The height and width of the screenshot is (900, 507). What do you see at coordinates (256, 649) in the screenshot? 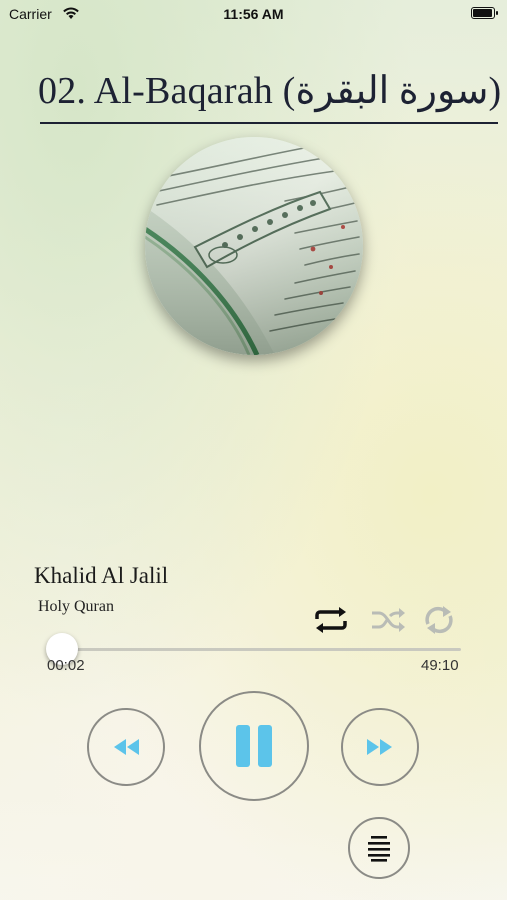
I see `progress-track` at bounding box center [256, 649].